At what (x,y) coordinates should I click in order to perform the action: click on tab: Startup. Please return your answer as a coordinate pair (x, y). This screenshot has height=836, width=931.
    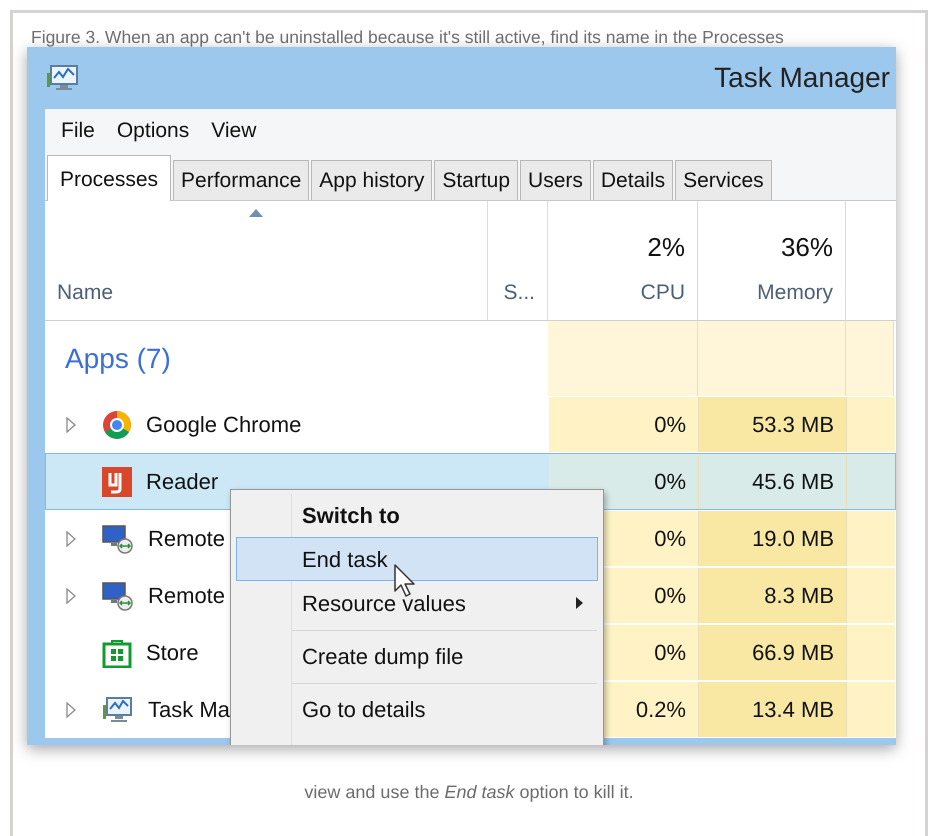
    Looking at the image, I should click on (476, 180).